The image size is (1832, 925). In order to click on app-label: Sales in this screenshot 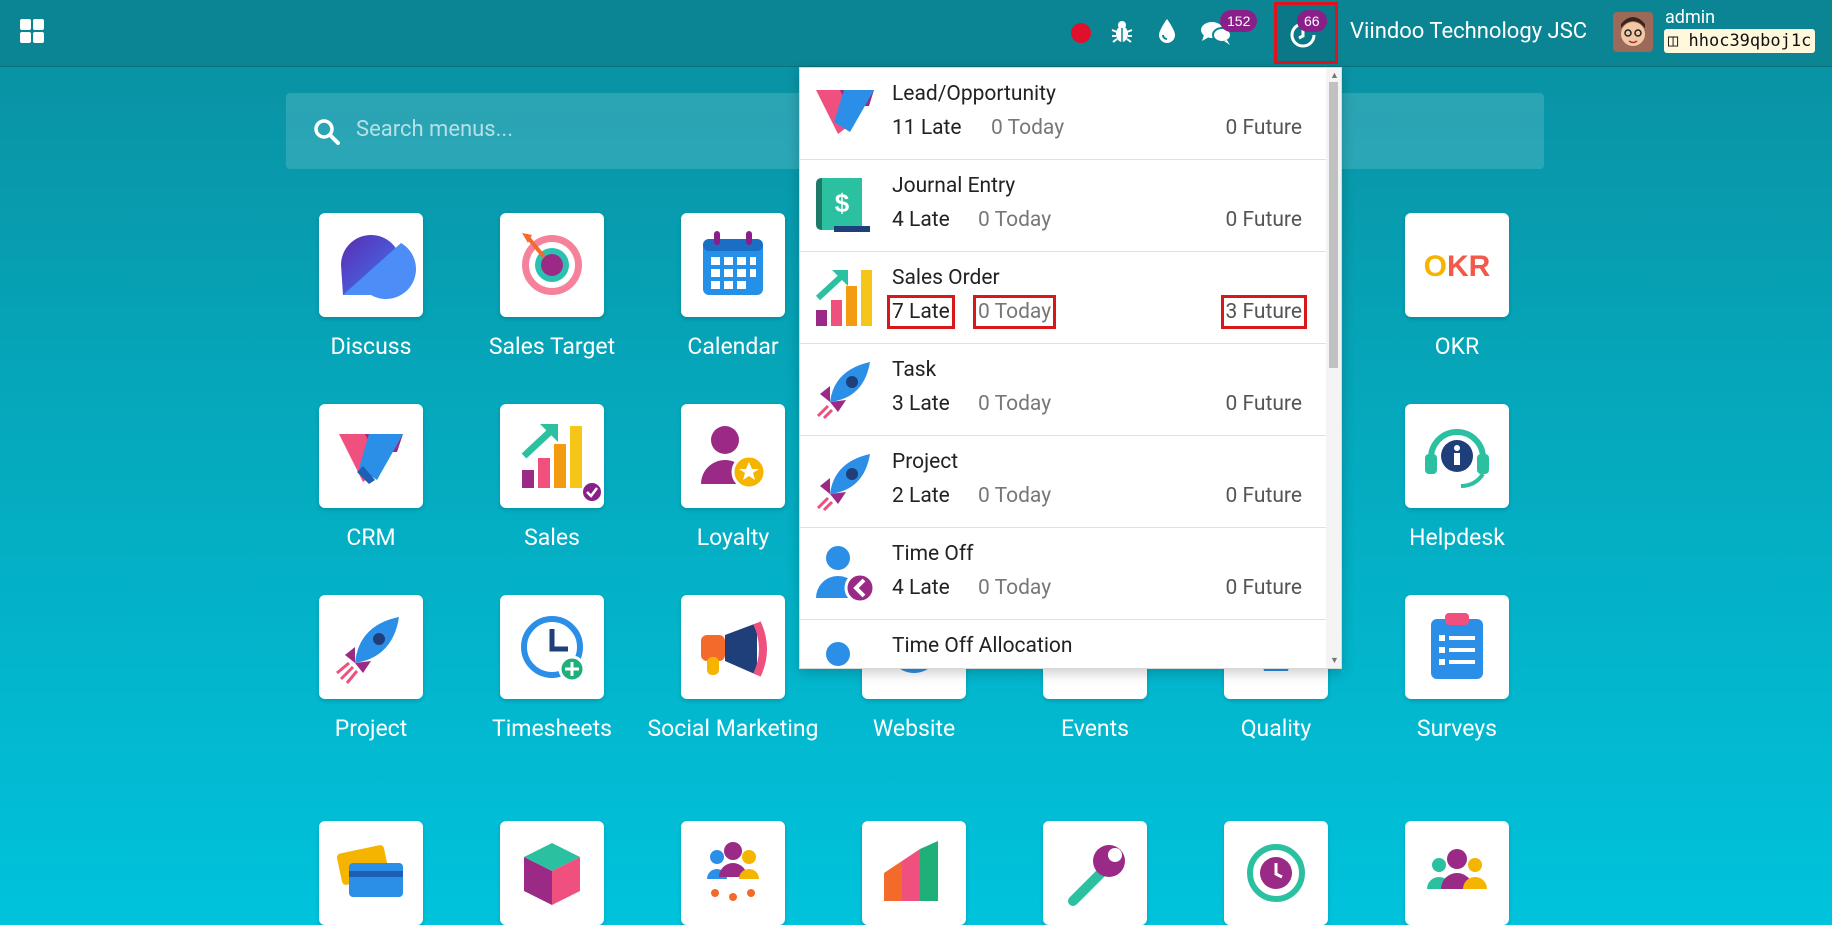, I will do `click(552, 537)`.